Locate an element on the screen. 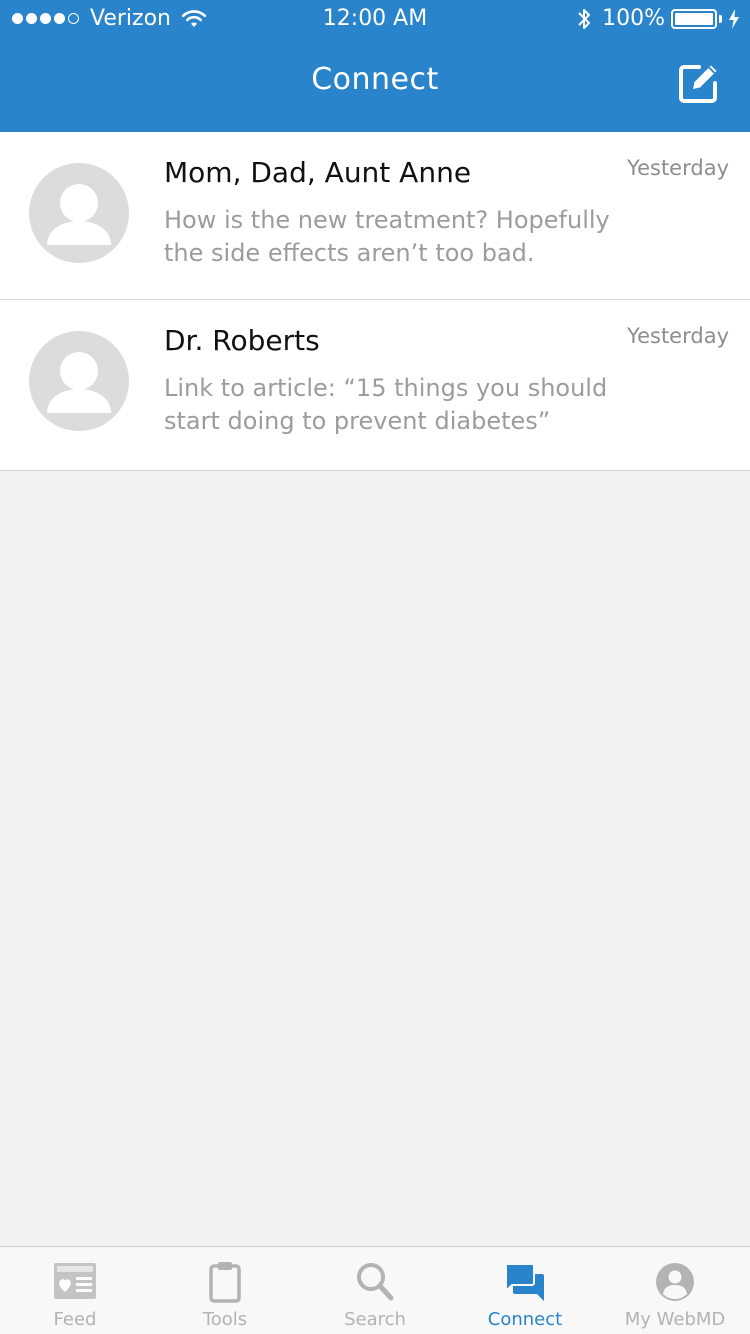 Image resolution: width=750 pixels, height=1334 pixels. battery-tip is located at coordinates (720, 18).